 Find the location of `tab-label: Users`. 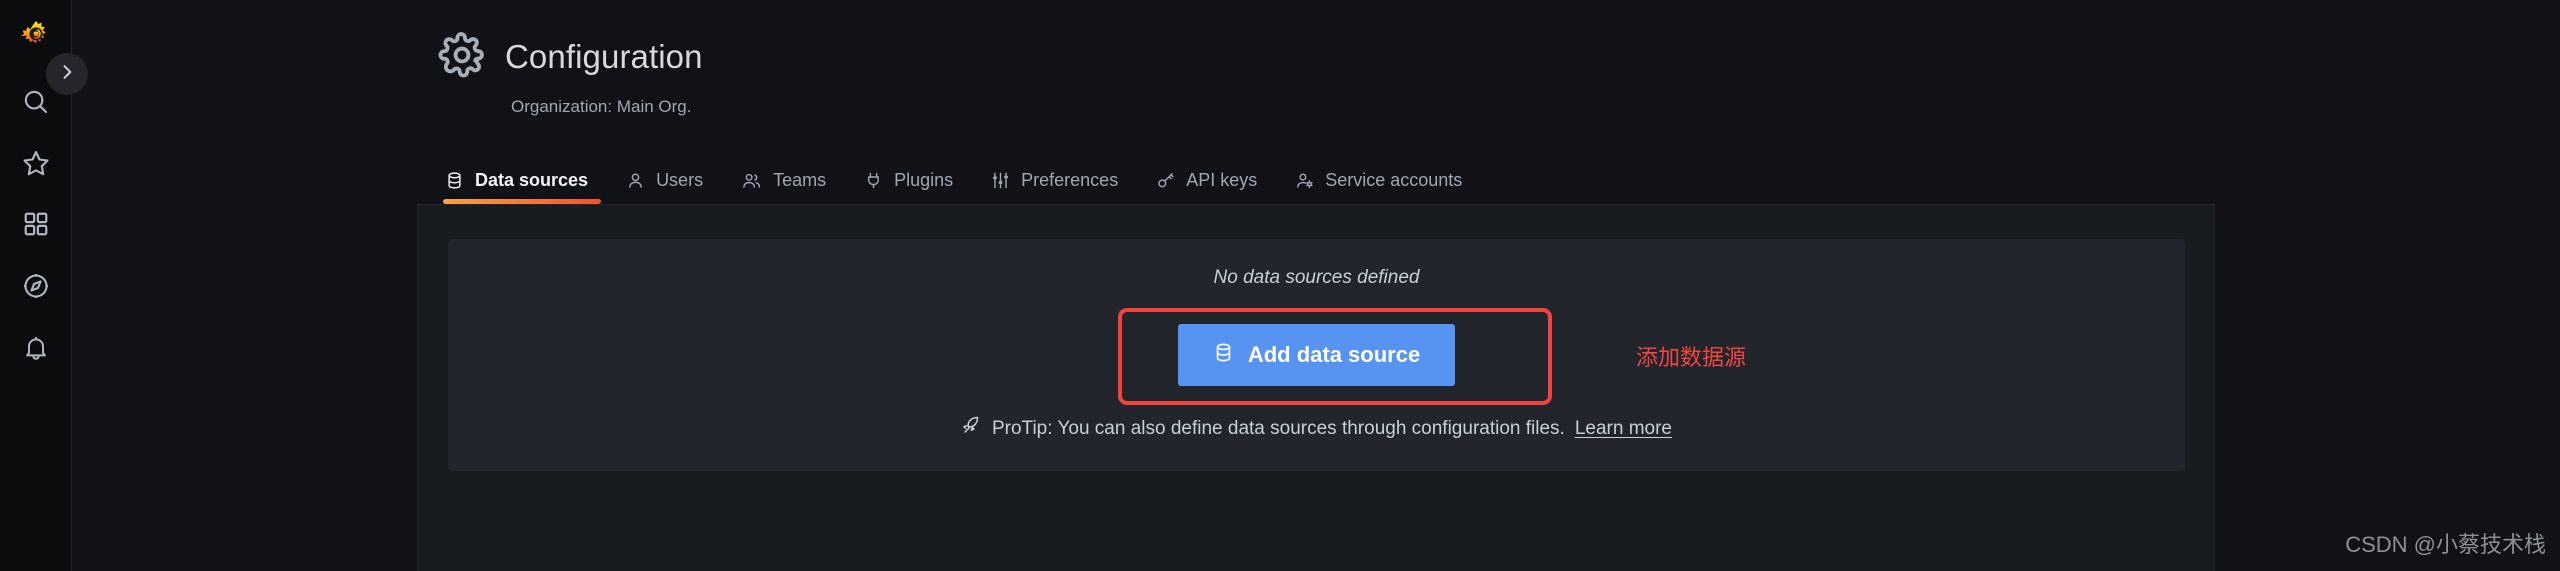

tab-label: Users is located at coordinates (680, 180).